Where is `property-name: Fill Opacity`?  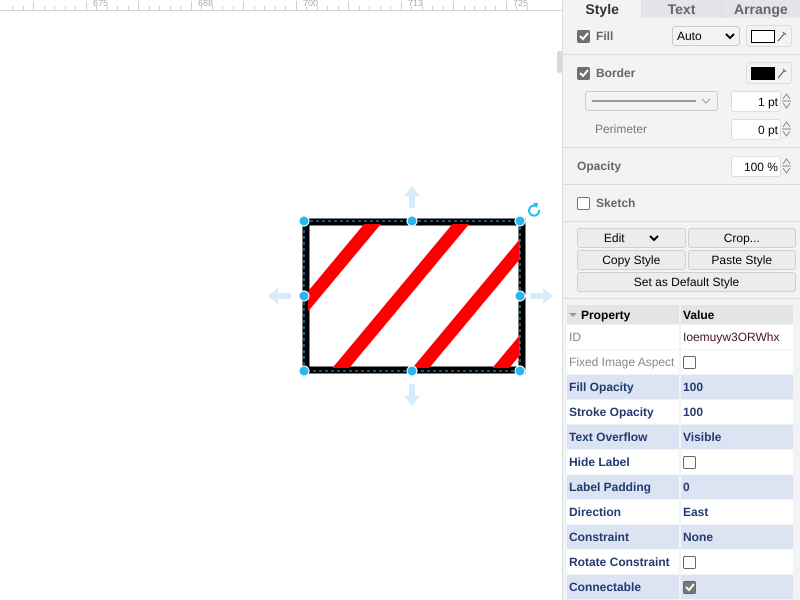 property-name: Fill Opacity is located at coordinates (623, 387).